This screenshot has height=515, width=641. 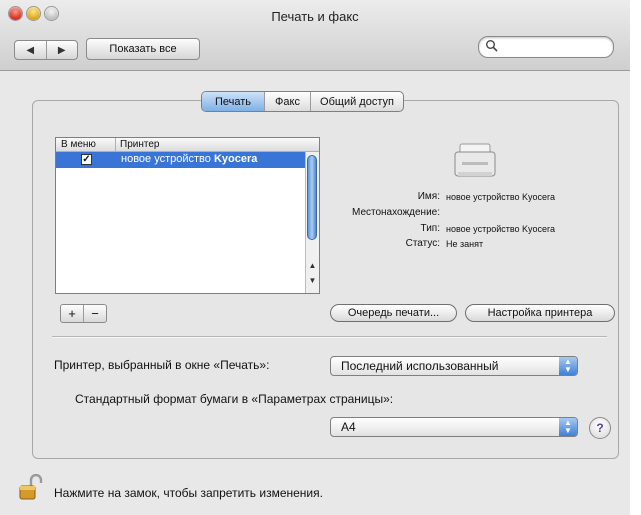 What do you see at coordinates (428, 196) in the screenshot?
I see `name-label: Имя:` at bounding box center [428, 196].